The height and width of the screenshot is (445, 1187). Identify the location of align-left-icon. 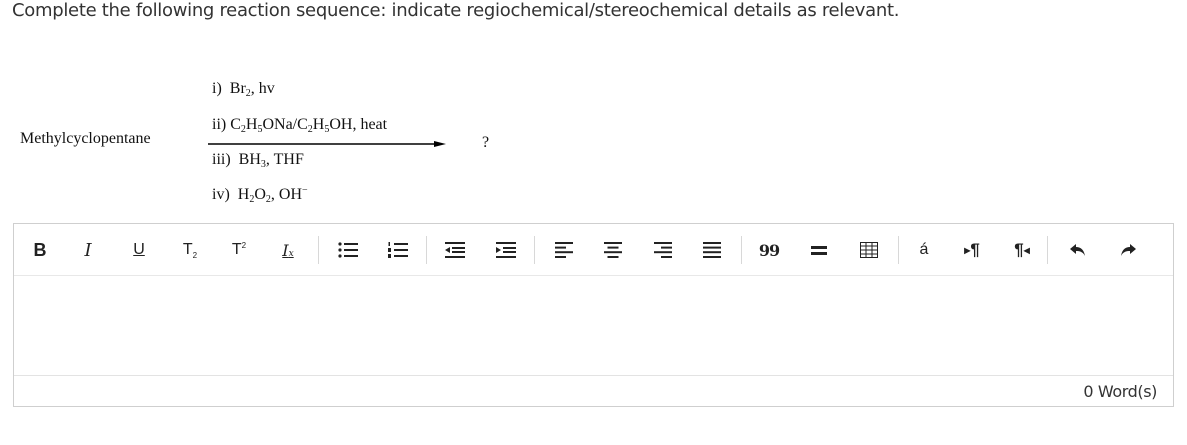
(564, 250).